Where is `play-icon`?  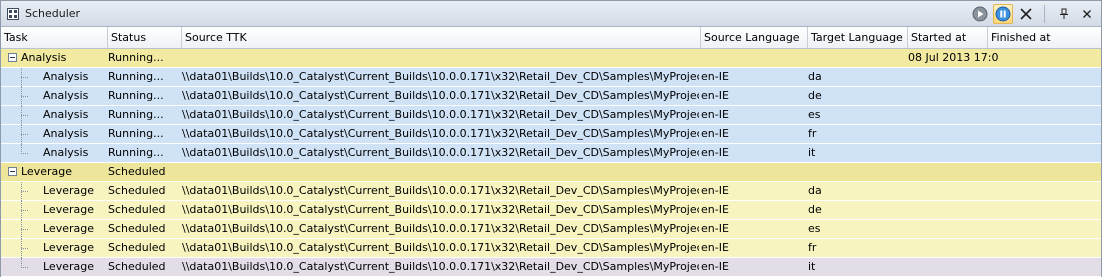 play-icon is located at coordinates (980, 13).